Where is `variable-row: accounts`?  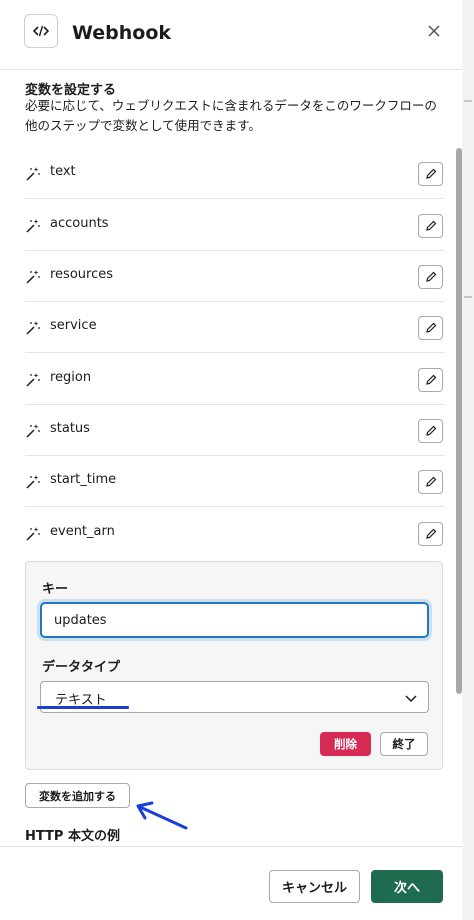
variable-row: accounts is located at coordinates (234, 225).